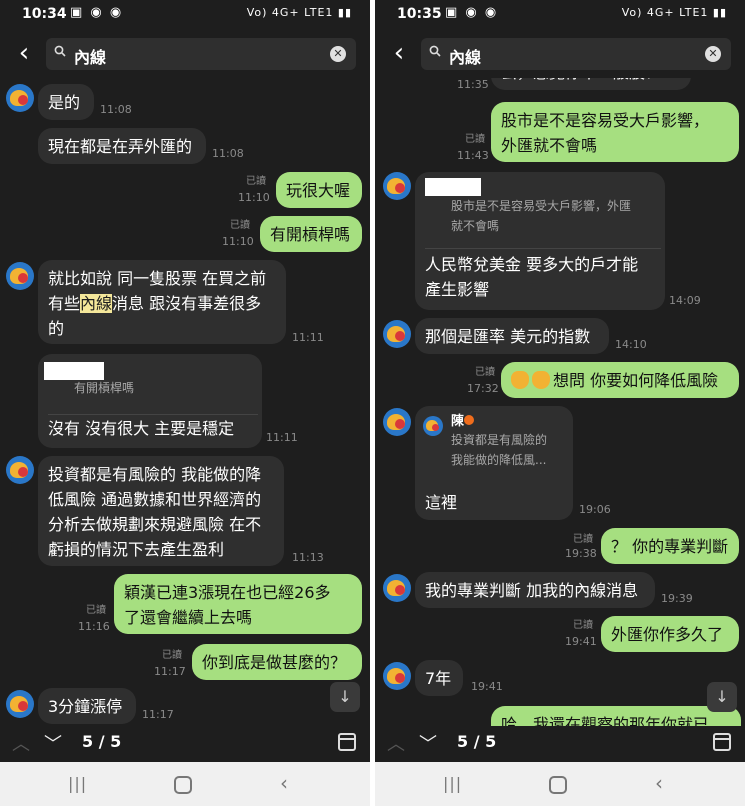 Image resolution: width=745 pixels, height=806 pixels. What do you see at coordinates (254, 197) in the screenshot?
I see `message-time: 11:10` at bounding box center [254, 197].